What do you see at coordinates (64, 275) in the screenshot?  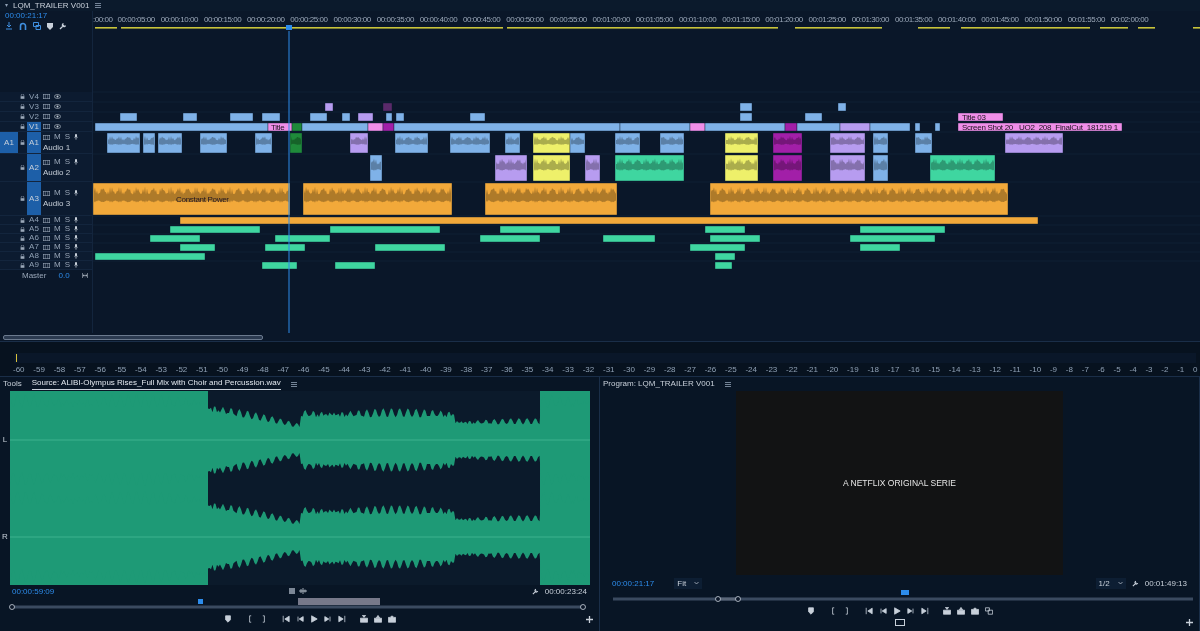 I see `master-level: 0.0` at bounding box center [64, 275].